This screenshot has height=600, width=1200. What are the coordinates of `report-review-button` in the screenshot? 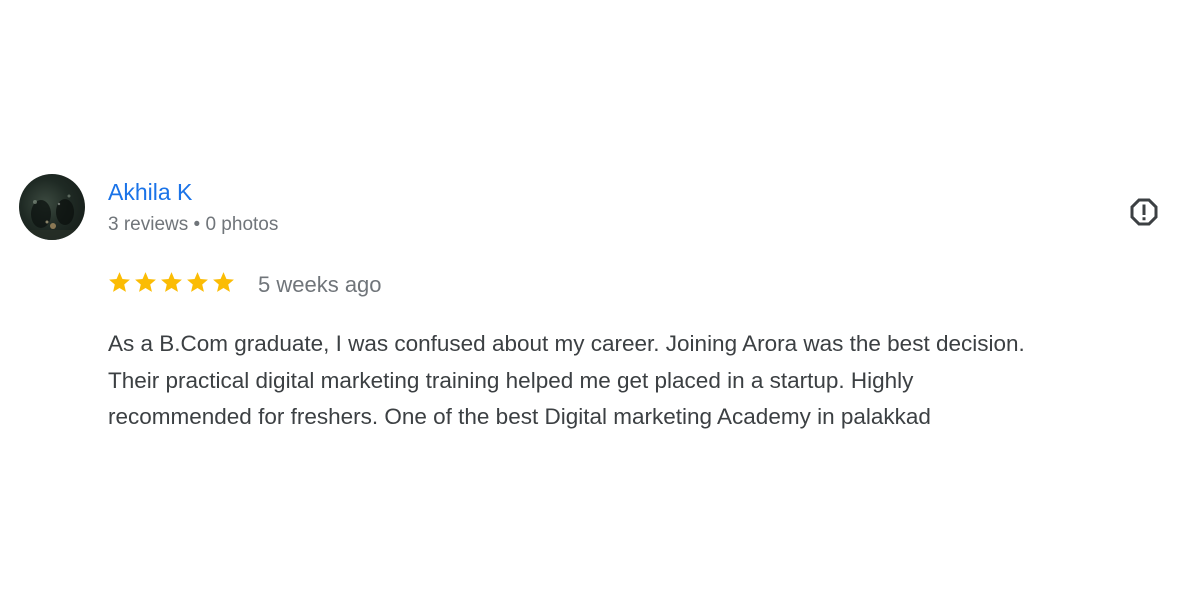 It's located at (1144, 212).